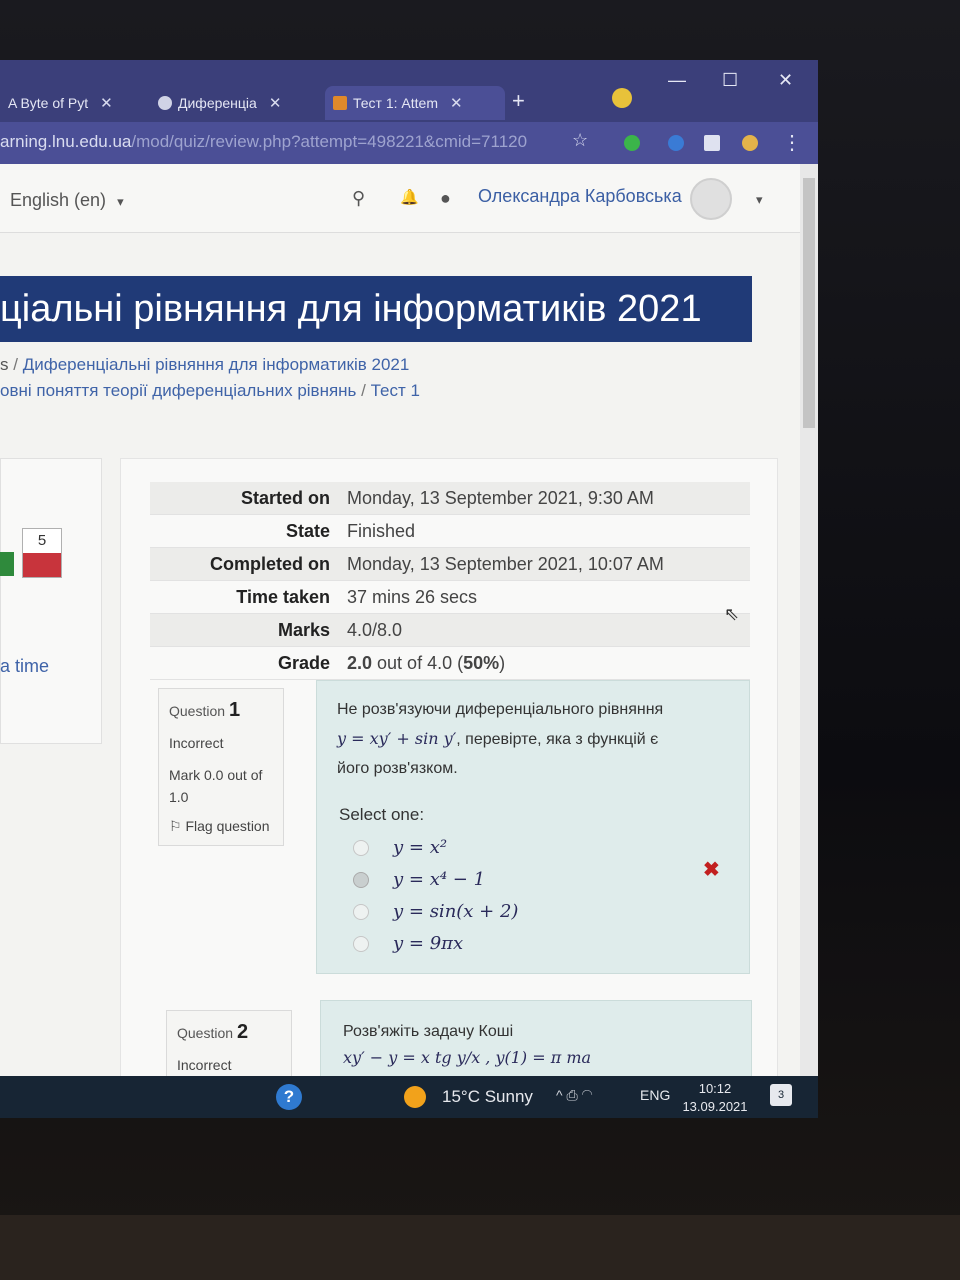  What do you see at coordinates (381, 530) in the screenshot?
I see `summary-value: Finished` at bounding box center [381, 530].